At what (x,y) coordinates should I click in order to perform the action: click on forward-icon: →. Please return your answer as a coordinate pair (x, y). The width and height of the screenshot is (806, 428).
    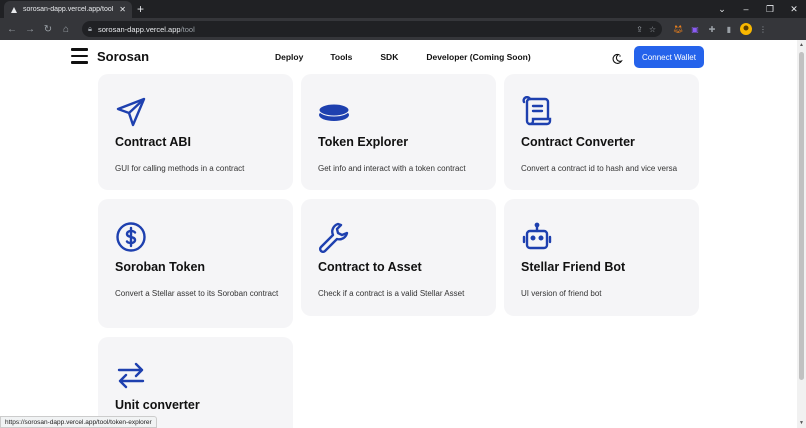
    Looking at the image, I should click on (30, 29).